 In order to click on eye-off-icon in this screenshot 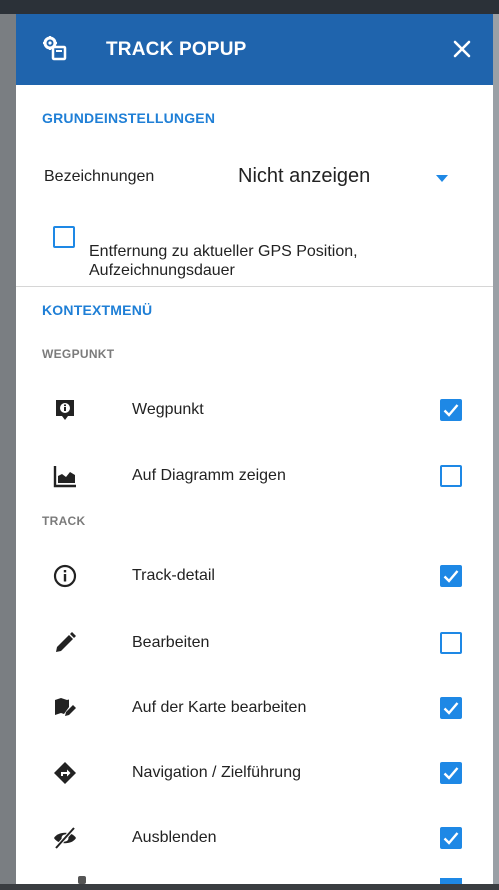, I will do `click(65, 838)`.